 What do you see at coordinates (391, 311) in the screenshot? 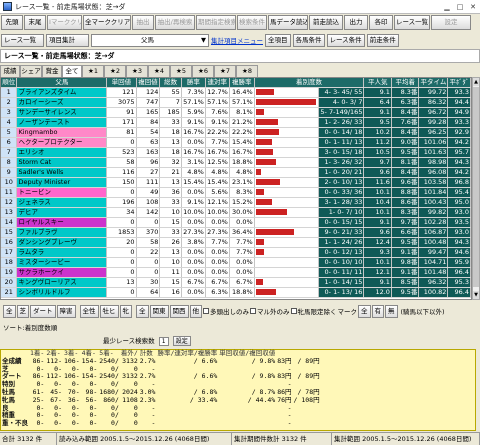
I see `mark-no-button: 無` at bounding box center [391, 311].